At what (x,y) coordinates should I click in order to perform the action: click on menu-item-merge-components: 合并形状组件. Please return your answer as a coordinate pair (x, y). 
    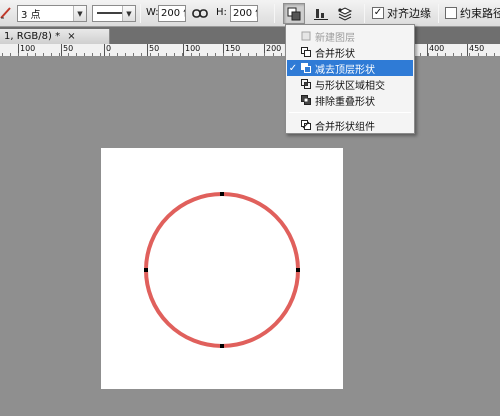
    Looking at the image, I should click on (350, 125).